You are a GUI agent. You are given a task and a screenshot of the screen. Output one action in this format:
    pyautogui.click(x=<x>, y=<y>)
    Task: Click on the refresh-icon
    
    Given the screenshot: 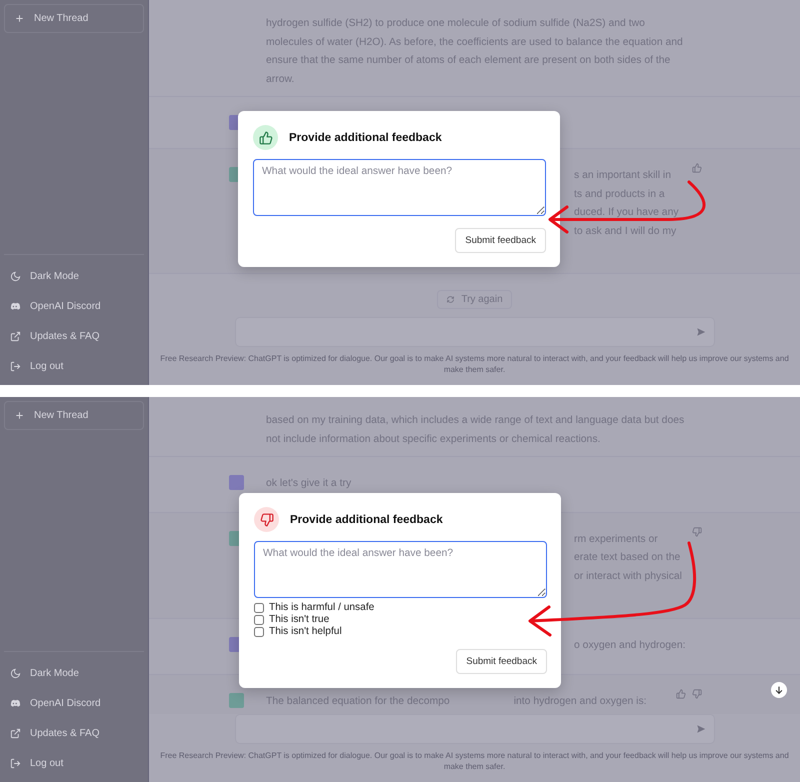 What is the action you would take?
    pyautogui.click(x=451, y=299)
    